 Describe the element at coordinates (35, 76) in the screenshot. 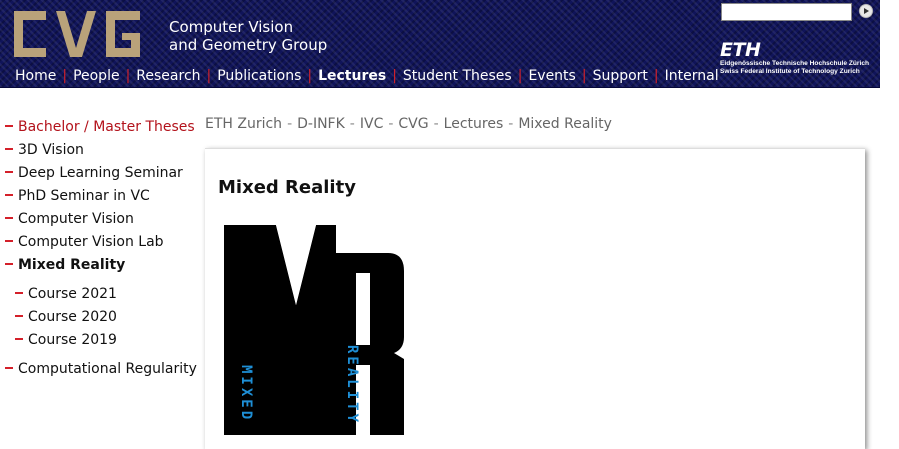

I see `nav-home: Home` at that location.